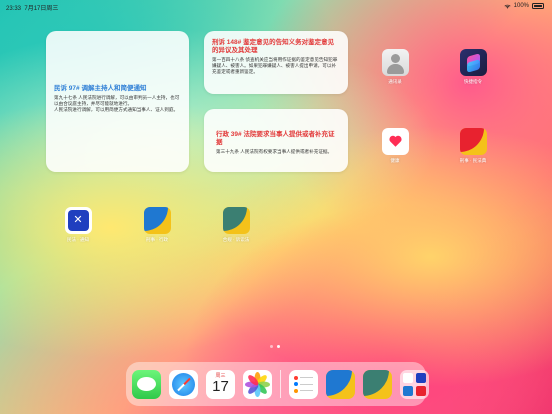  What do you see at coordinates (78, 220) in the screenshot?
I see `law-app-blue-x-icon: ✕` at bounding box center [78, 220].